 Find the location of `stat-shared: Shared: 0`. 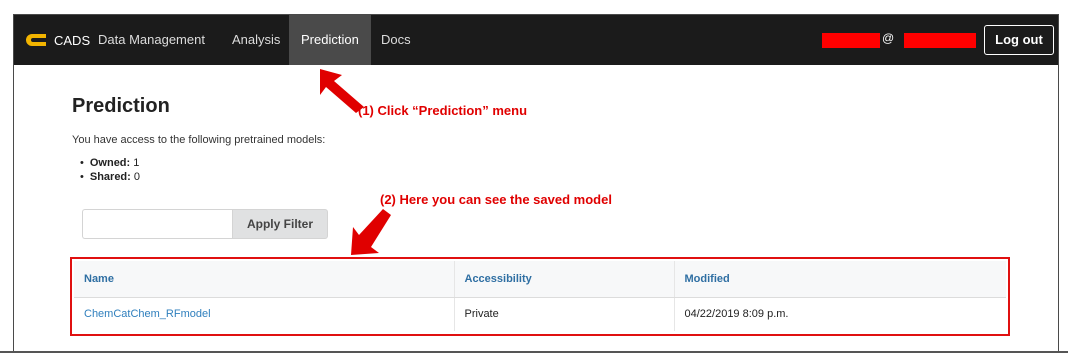

stat-shared: Shared: 0 is located at coordinates (110, 177).